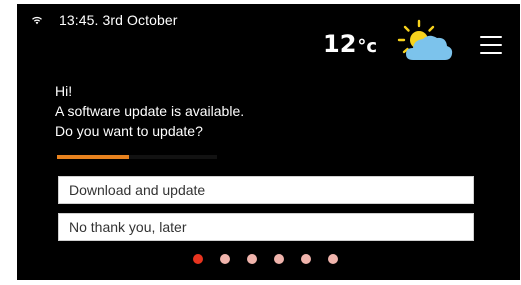 This screenshot has height=285, width=521. Describe the element at coordinates (367, 46) in the screenshot. I see `temperature-unit: °c` at that location.